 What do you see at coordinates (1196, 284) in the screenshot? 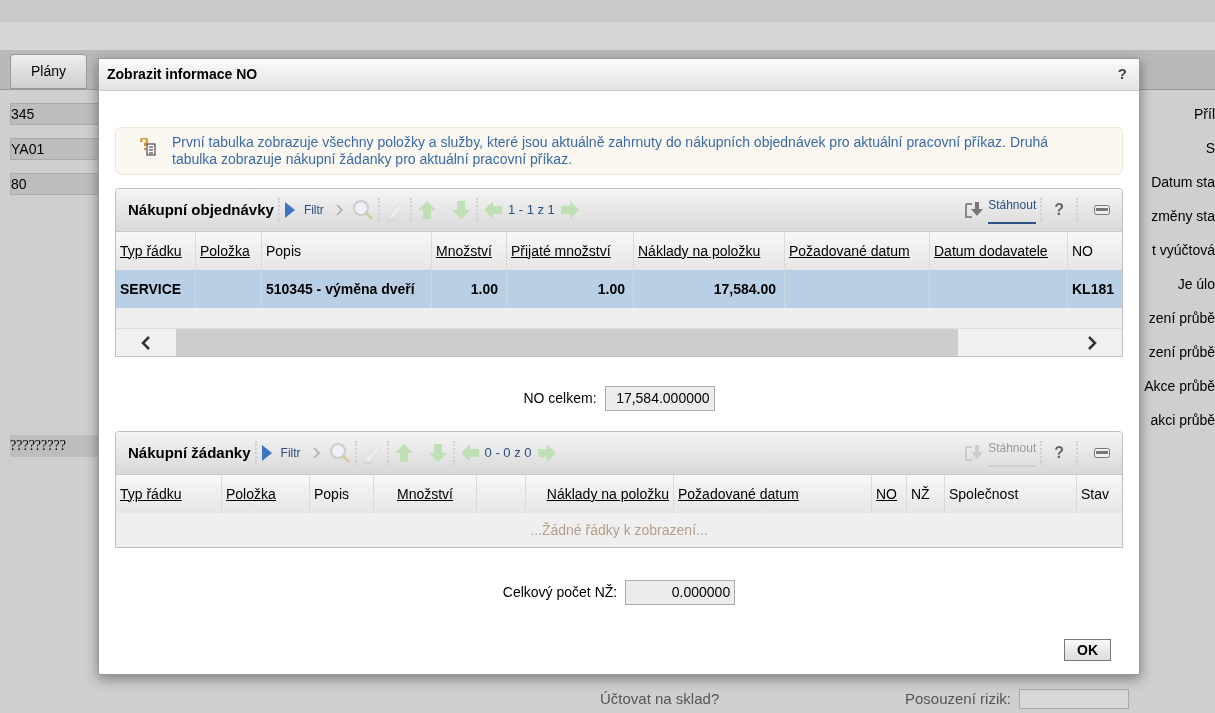
I see `form-label: Je úlo` at bounding box center [1196, 284].